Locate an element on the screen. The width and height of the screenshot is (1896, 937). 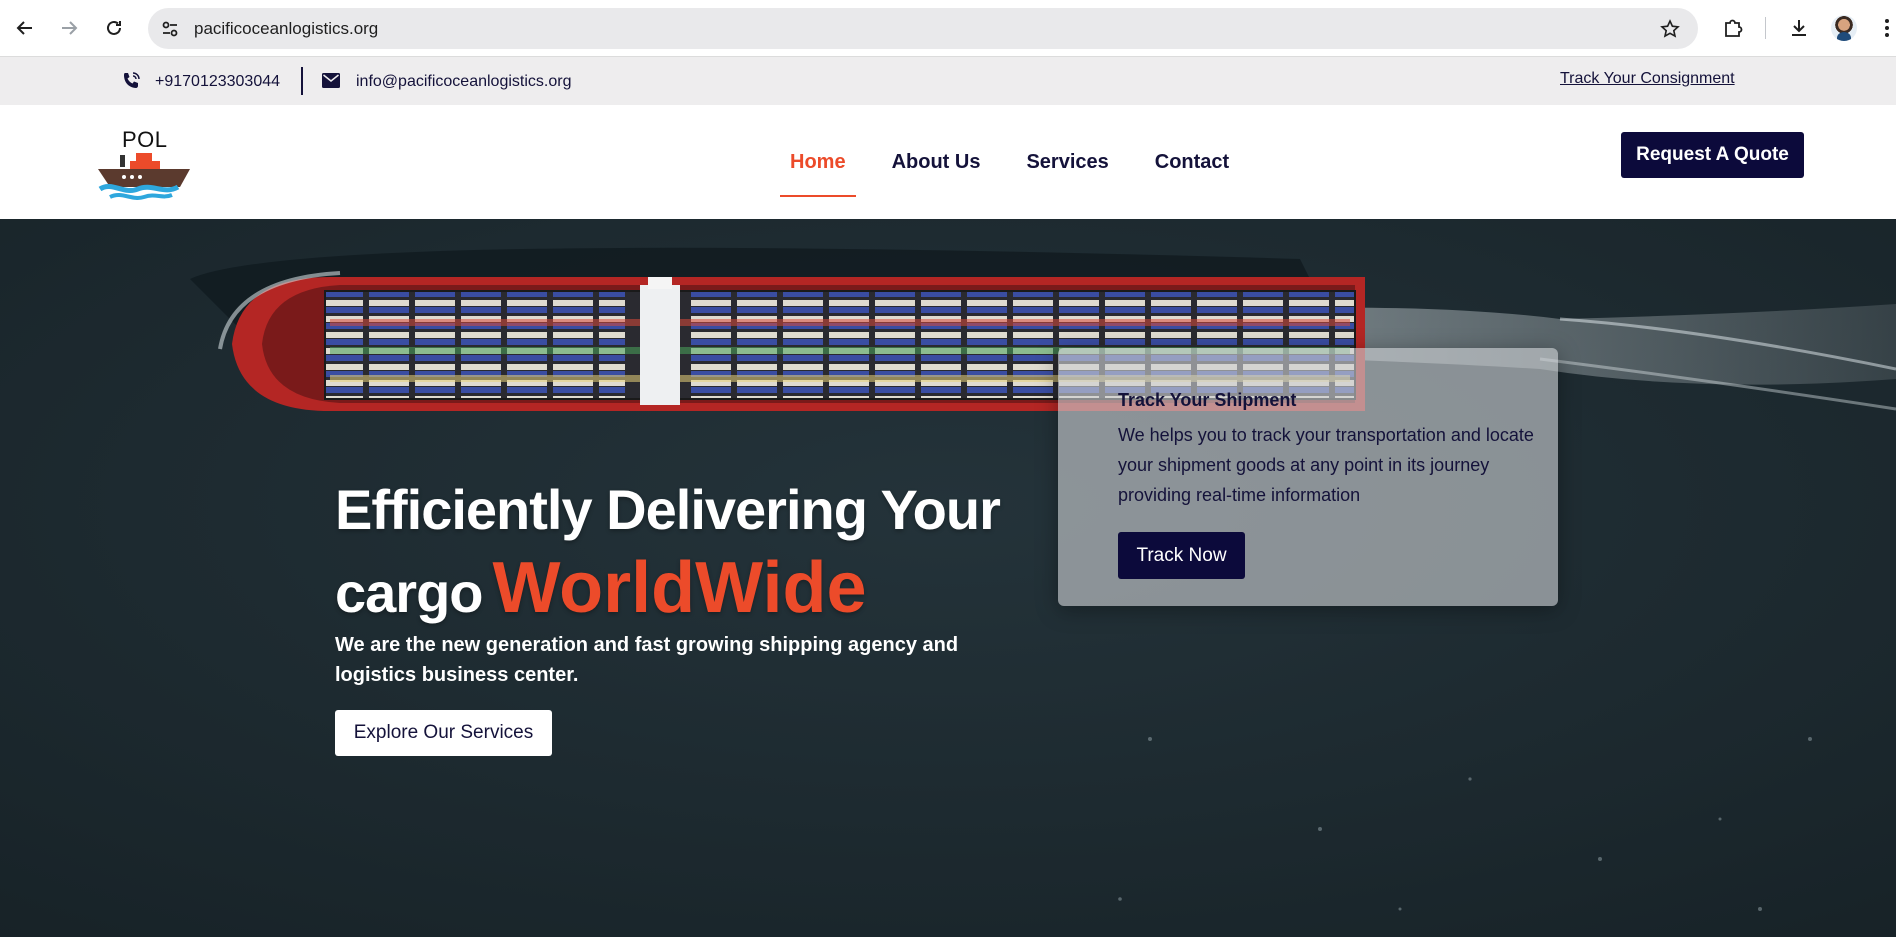
request-quote-button: Request A Quote is located at coordinates (1712, 155).